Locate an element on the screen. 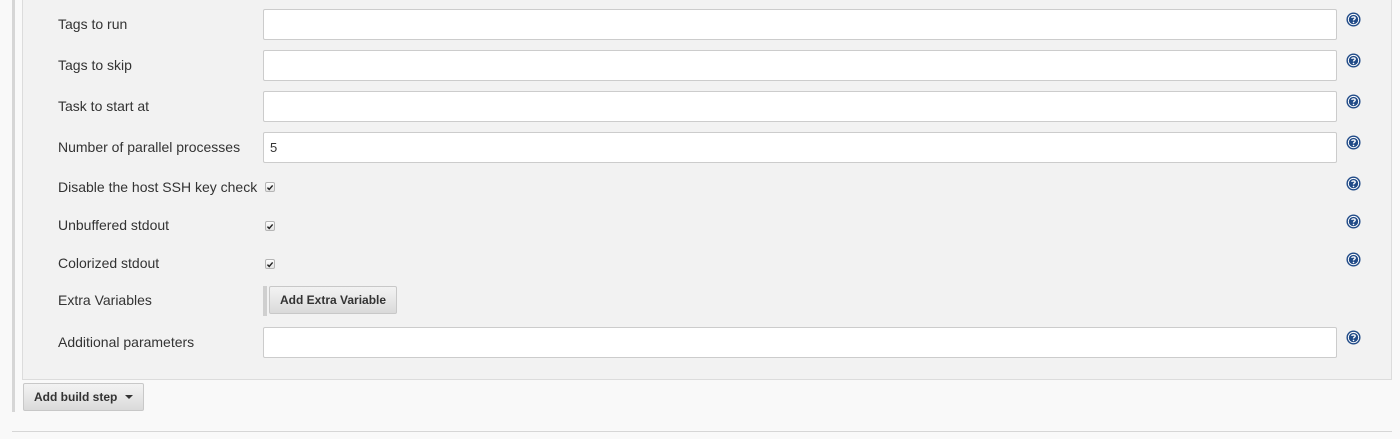 This screenshot has height=439, width=1400. tags-to-skip-label: Tags to skip is located at coordinates (95, 65).